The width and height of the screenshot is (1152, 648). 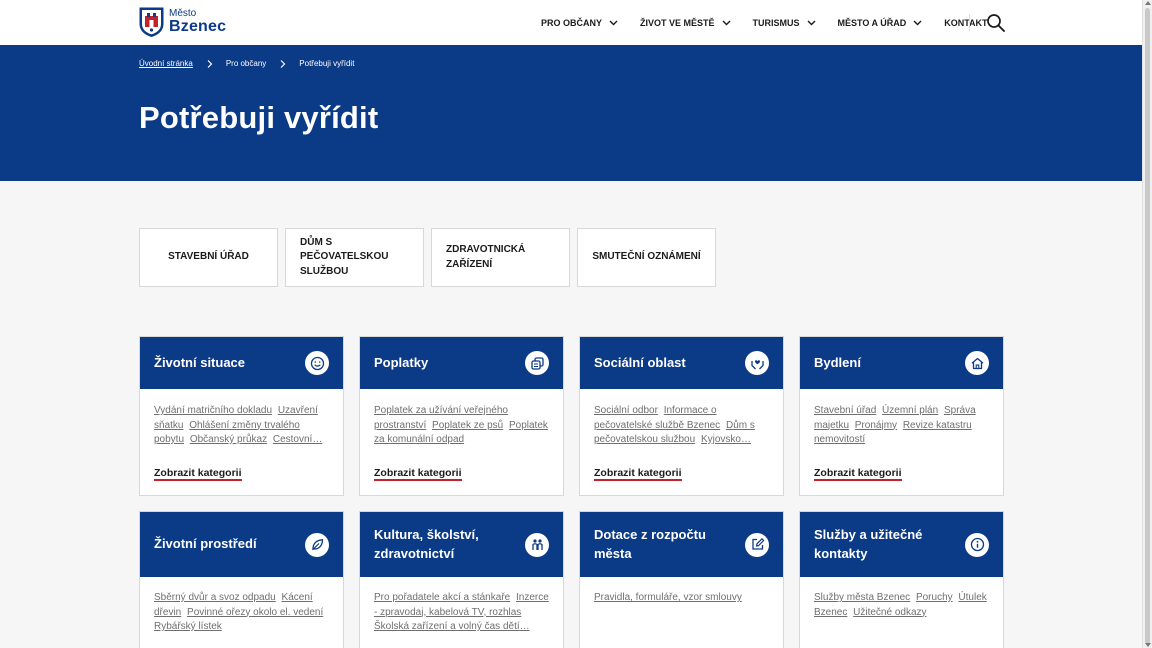 I want to click on card-header: Kultura, školství, zdravotnictví, so click(x=461, y=544).